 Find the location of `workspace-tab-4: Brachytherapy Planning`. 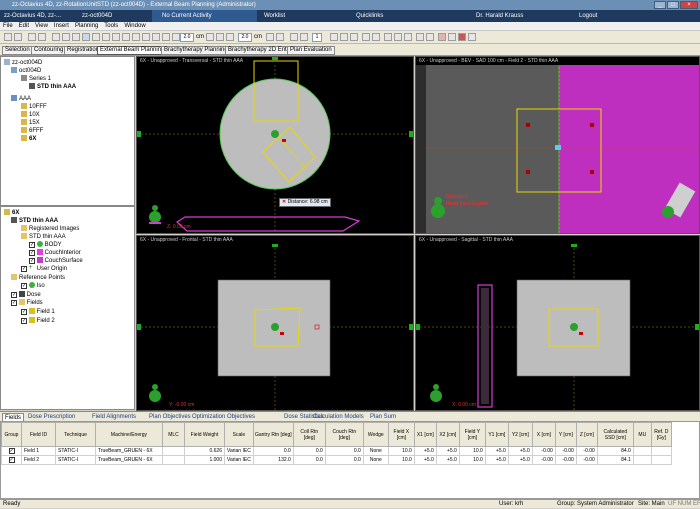

workspace-tab-4: Brachytherapy Planning is located at coordinates (196, 50).